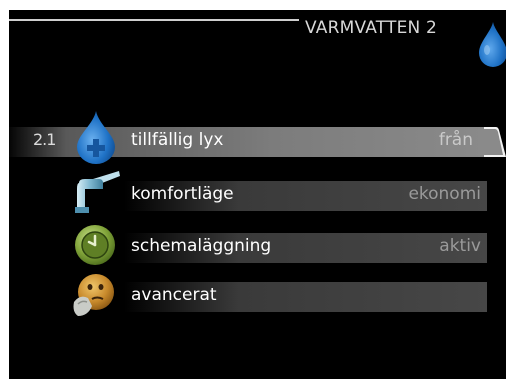  I want to click on page-title: VARMVATTEN 2, so click(371, 28).